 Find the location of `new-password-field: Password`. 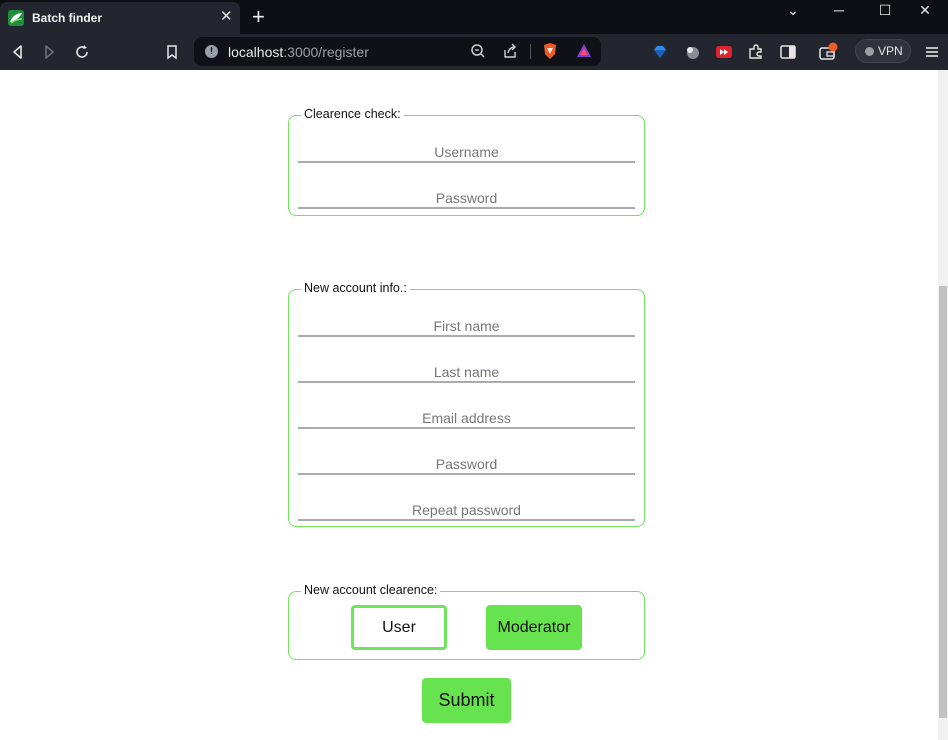

new-password-field: Password is located at coordinates (466, 463).